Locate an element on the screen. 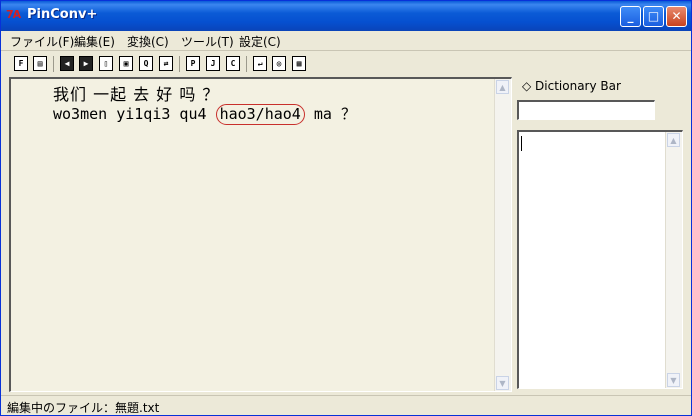 Image resolution: width=692 pixels, height=416 pixels. menu-file: ファイル(F) is located at coordinates (42, 41).